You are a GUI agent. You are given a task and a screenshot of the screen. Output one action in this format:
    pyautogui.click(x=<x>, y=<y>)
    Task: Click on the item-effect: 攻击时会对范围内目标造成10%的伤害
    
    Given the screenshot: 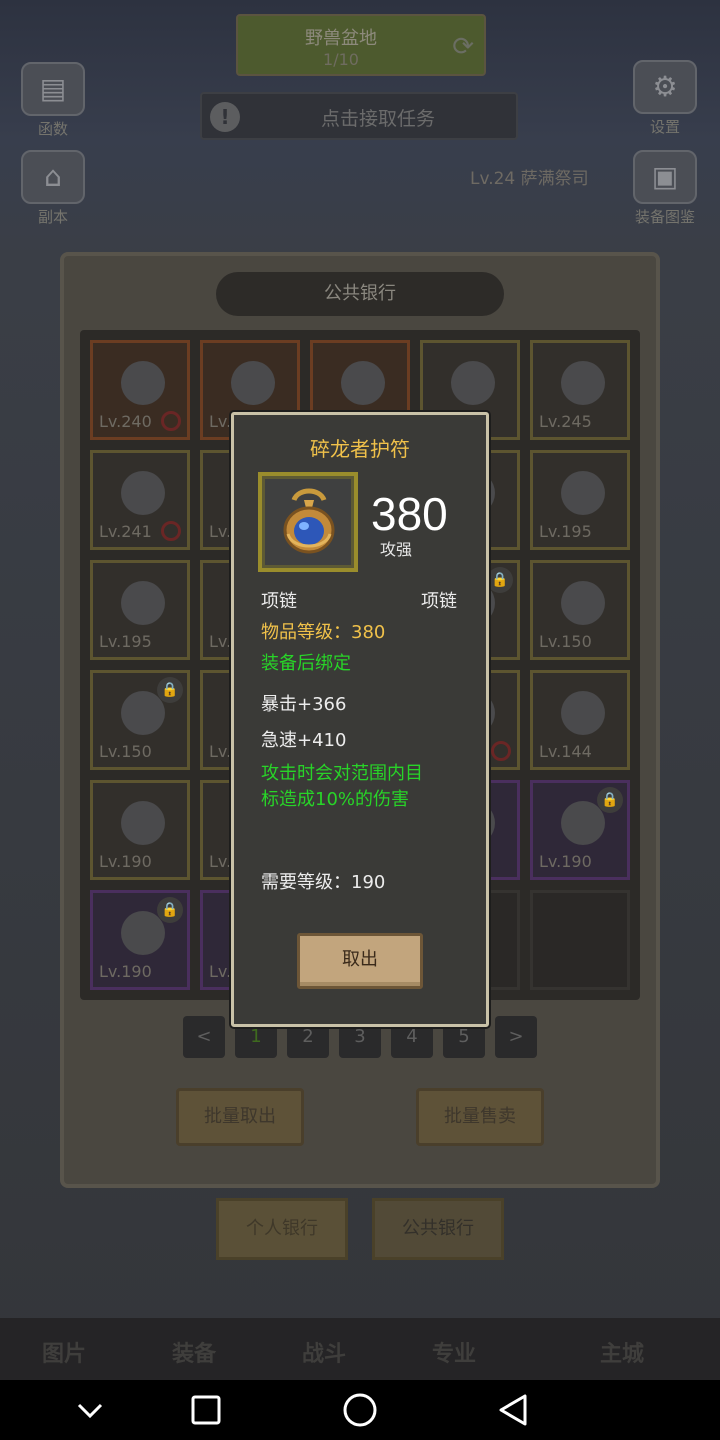 What is the action you would take?
    pyautogui.click(x=342, y=786)
    